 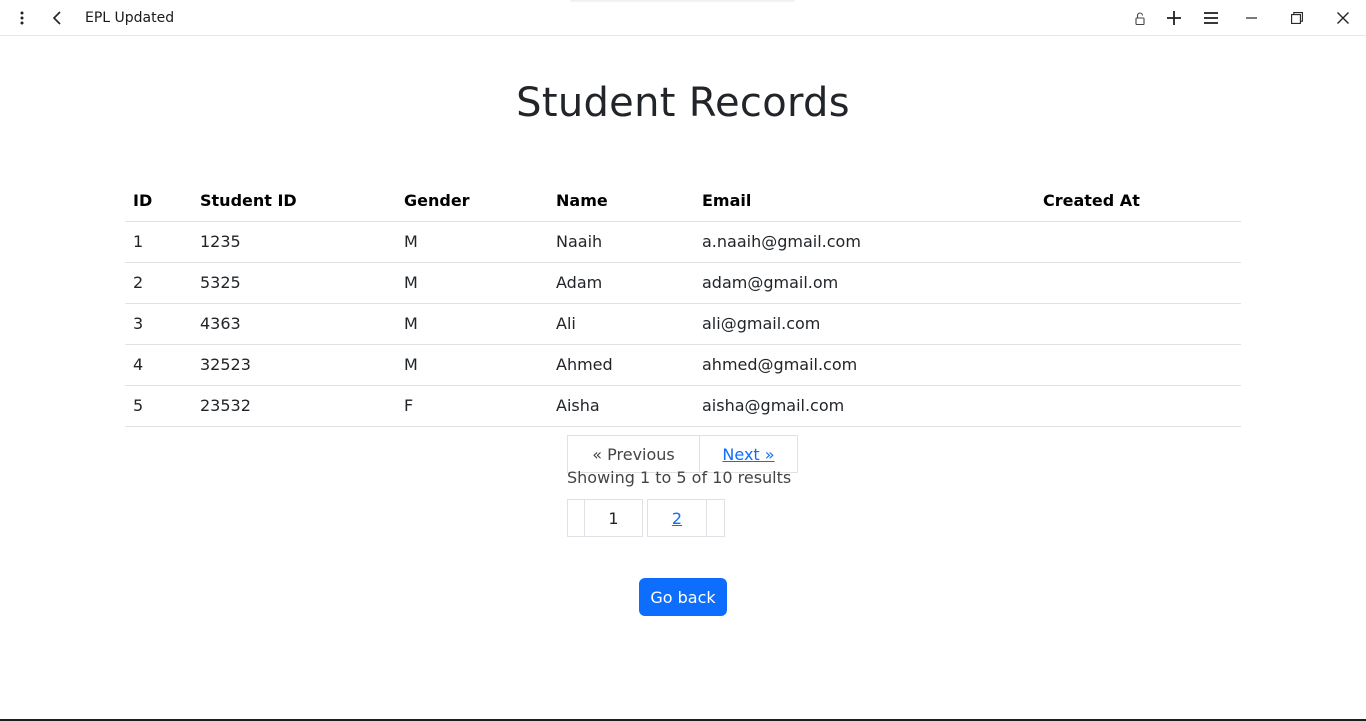 I want to click on pagination-prev-arrow, so click(x=576, y=518).